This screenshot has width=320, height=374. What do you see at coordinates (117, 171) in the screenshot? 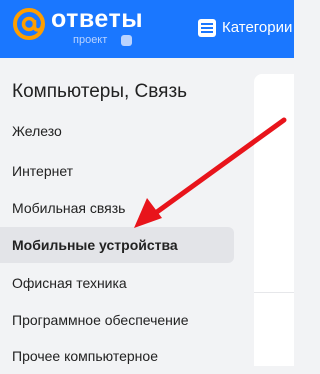
I see `sidebar-item-internet: Интернет` at bounding box center [117, 171].